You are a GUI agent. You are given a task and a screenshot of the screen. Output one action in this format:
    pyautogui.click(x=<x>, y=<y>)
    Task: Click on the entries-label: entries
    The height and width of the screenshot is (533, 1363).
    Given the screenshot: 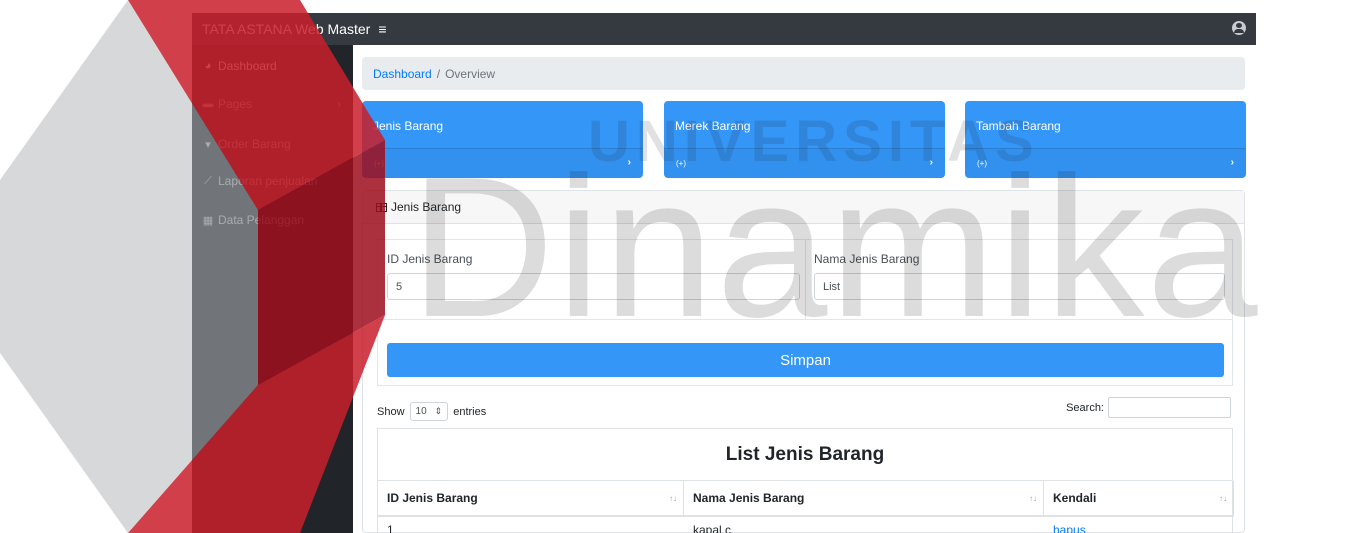 What is the action you would take?
    pyautogui.click(x=470, y=411)
    